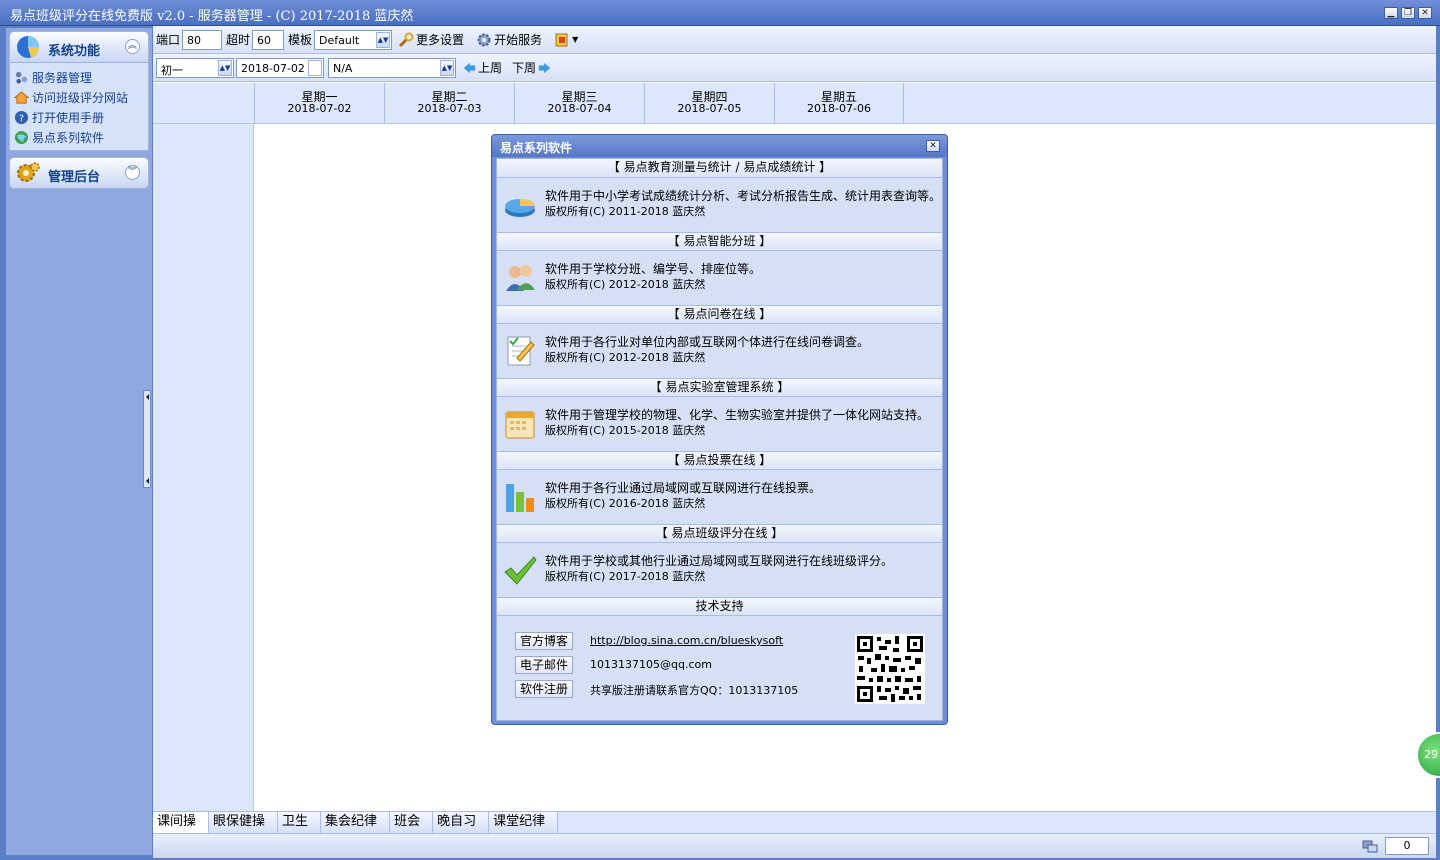 The height and width of the screenshot is (860, 1440). Describe the element at coordinates (794, 40) in the screenshot. I see `server-toolbar: 端口 80 超时 60 模板 Default ▲▼ 更多设置 开始服务 ▼` at that location.